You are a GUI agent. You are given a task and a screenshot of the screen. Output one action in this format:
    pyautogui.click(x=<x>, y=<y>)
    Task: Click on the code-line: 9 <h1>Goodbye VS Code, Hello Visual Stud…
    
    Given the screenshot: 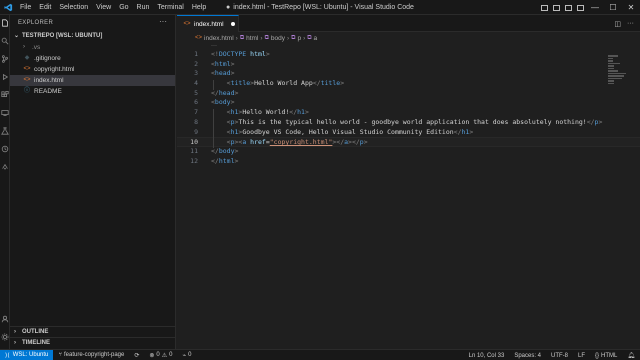 What is the action you would take?
    pyautogui.click(x=408, y=133)
    